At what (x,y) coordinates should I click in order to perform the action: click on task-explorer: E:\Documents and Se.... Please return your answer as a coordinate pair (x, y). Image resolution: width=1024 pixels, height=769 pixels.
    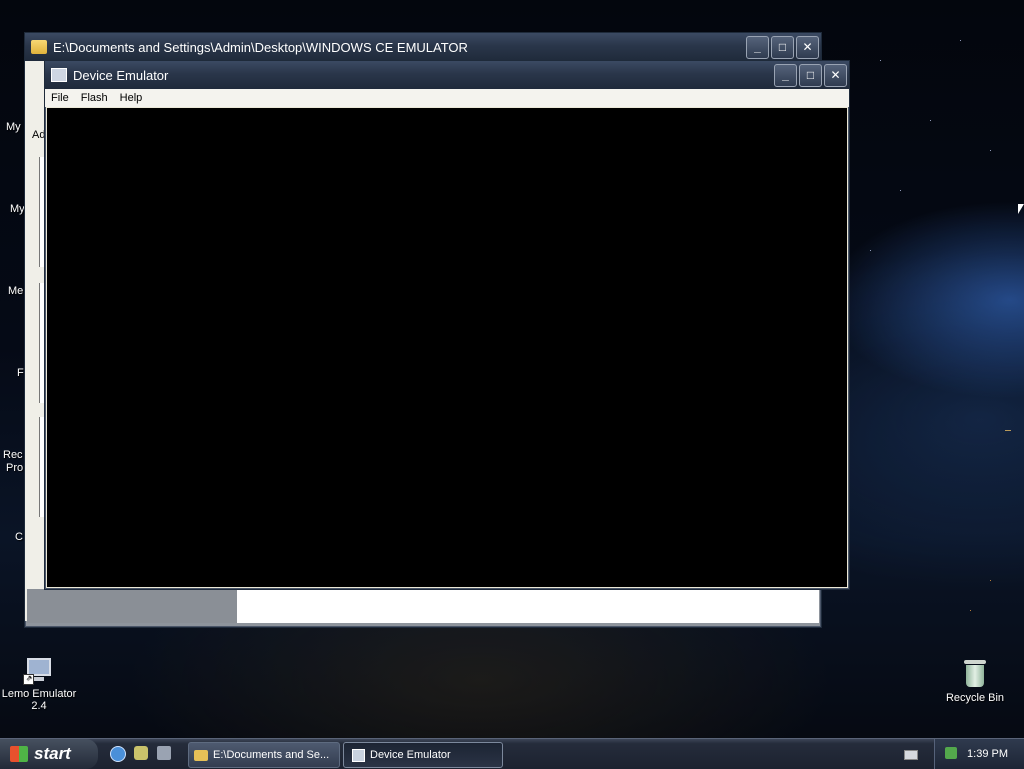
    Looking at the image, I should click on (264, 755).